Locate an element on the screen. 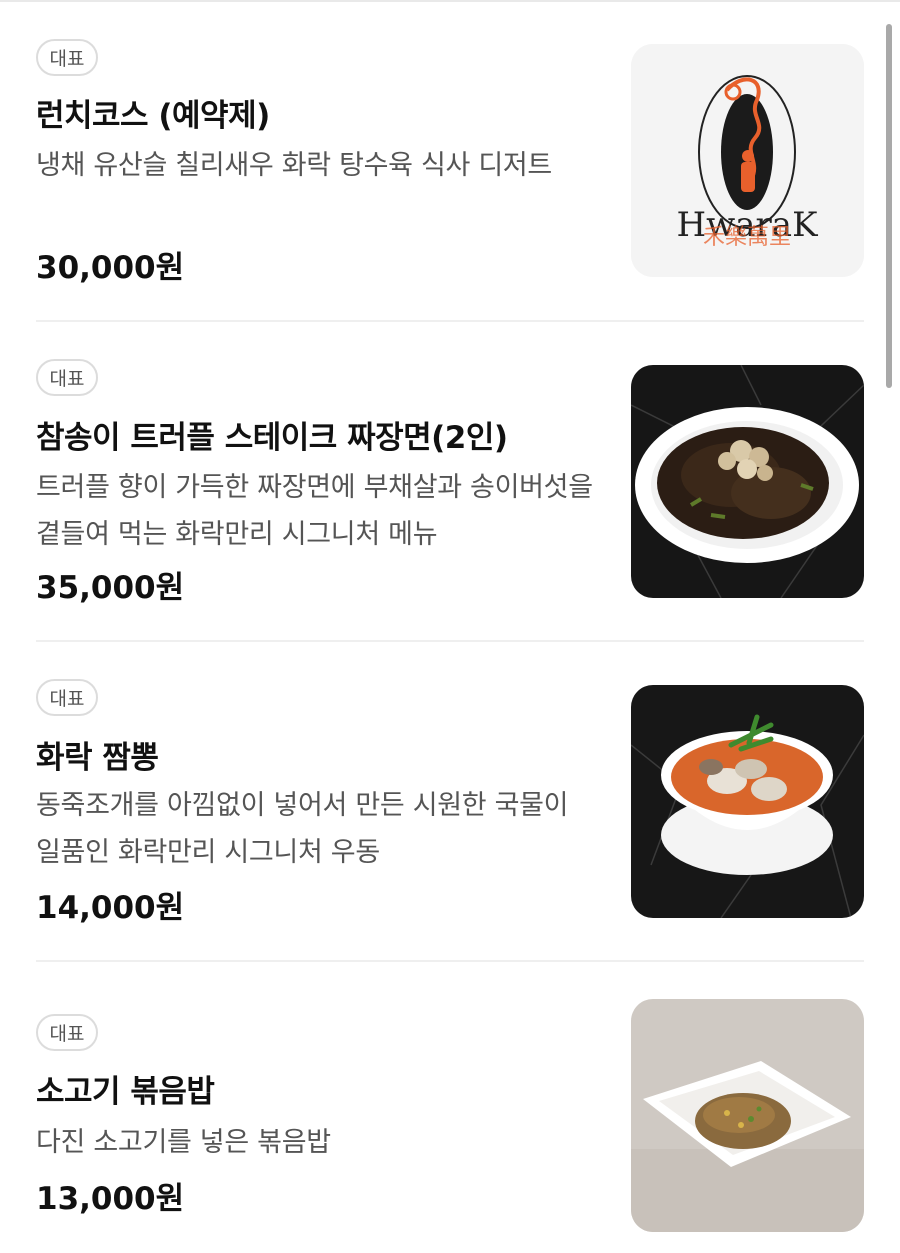  scrollbar is located at coordinates (889, 206).